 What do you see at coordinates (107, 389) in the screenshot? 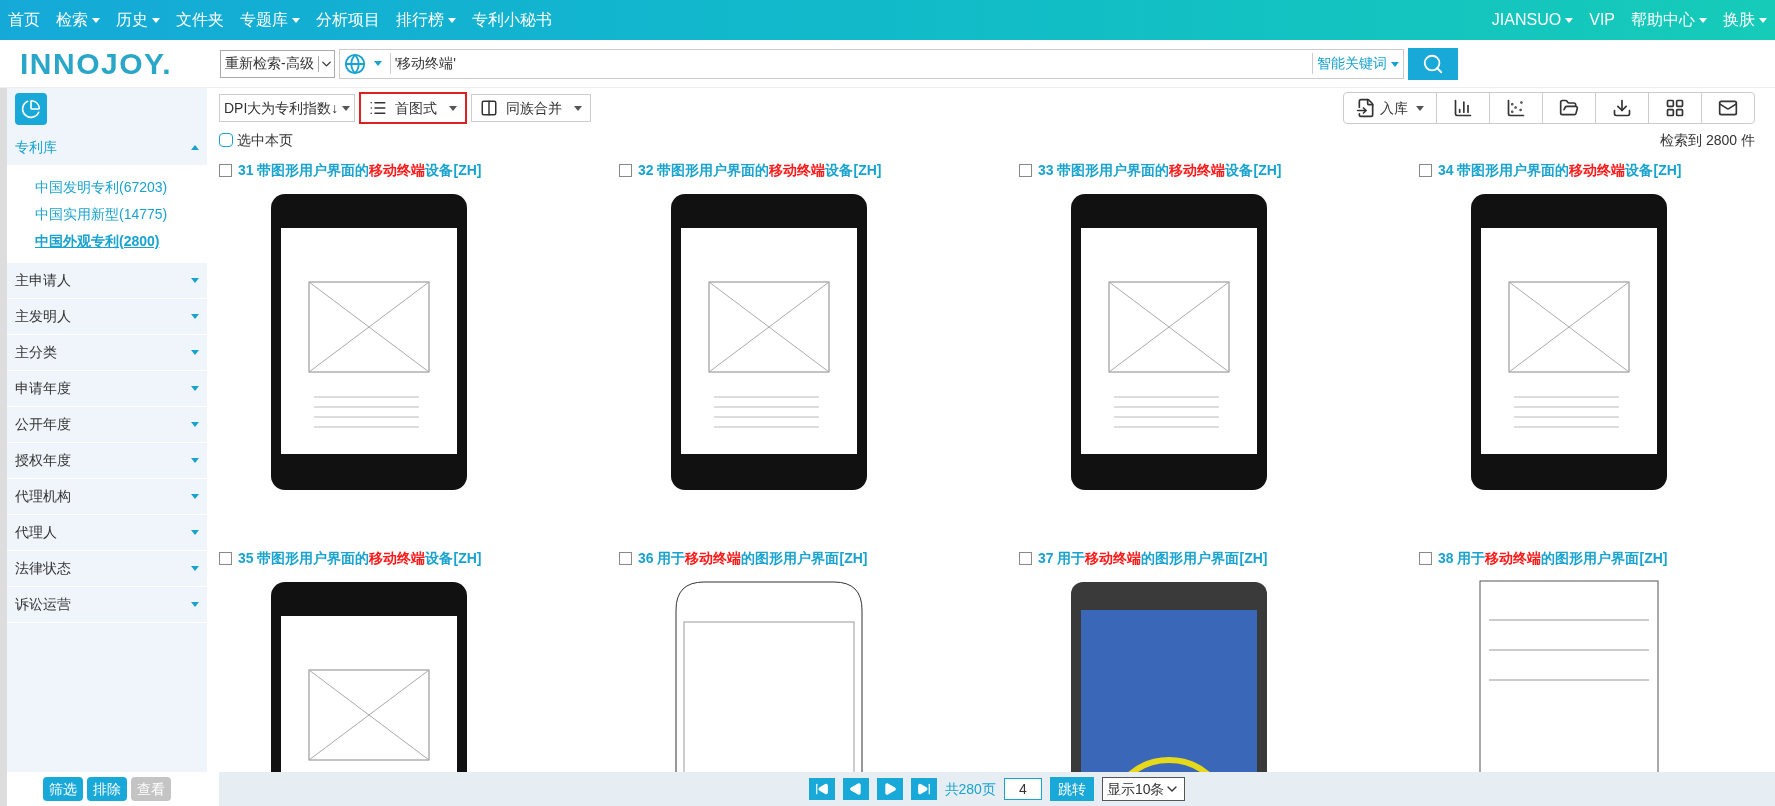
I see `filter-section-header: 申请年度` at bounding box center [107, 389].